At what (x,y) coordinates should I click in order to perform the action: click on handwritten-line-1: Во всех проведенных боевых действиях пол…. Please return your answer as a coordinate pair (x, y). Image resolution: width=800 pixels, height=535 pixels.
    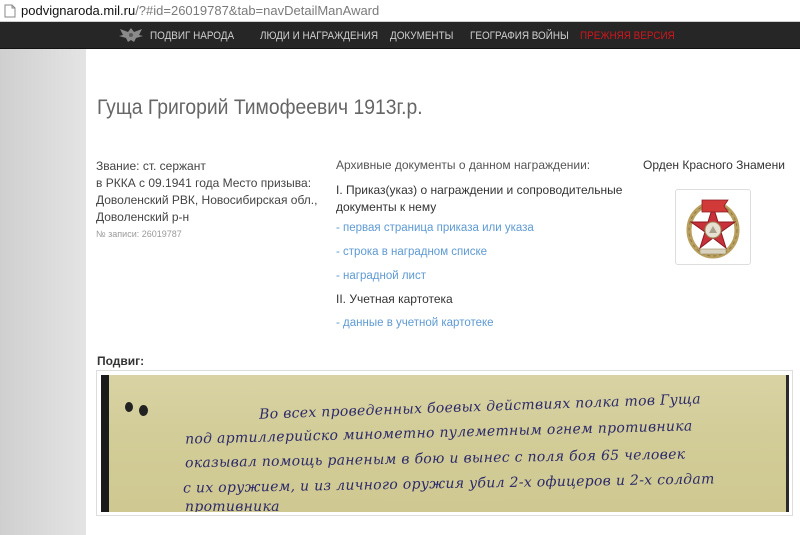
    Looking at the image, I should click on (480, 407).